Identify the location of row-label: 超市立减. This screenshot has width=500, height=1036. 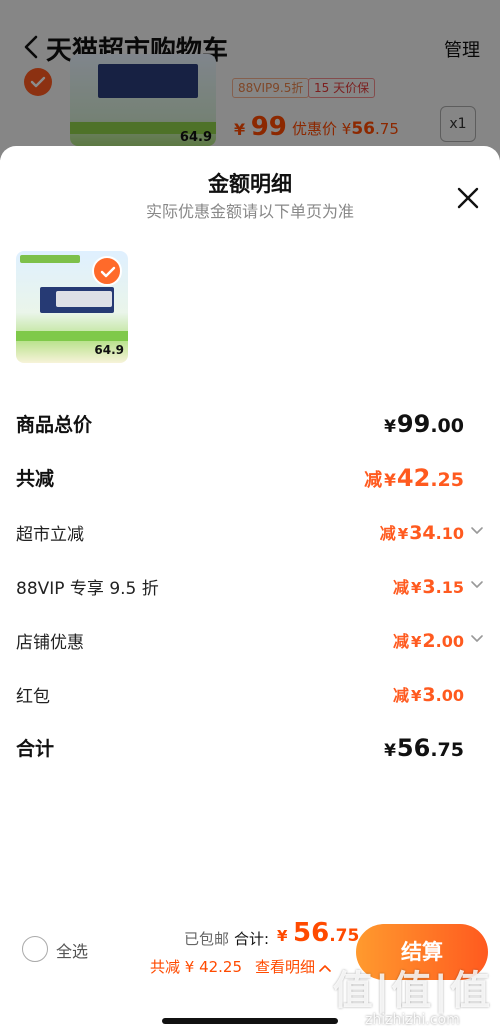
(50, 535).